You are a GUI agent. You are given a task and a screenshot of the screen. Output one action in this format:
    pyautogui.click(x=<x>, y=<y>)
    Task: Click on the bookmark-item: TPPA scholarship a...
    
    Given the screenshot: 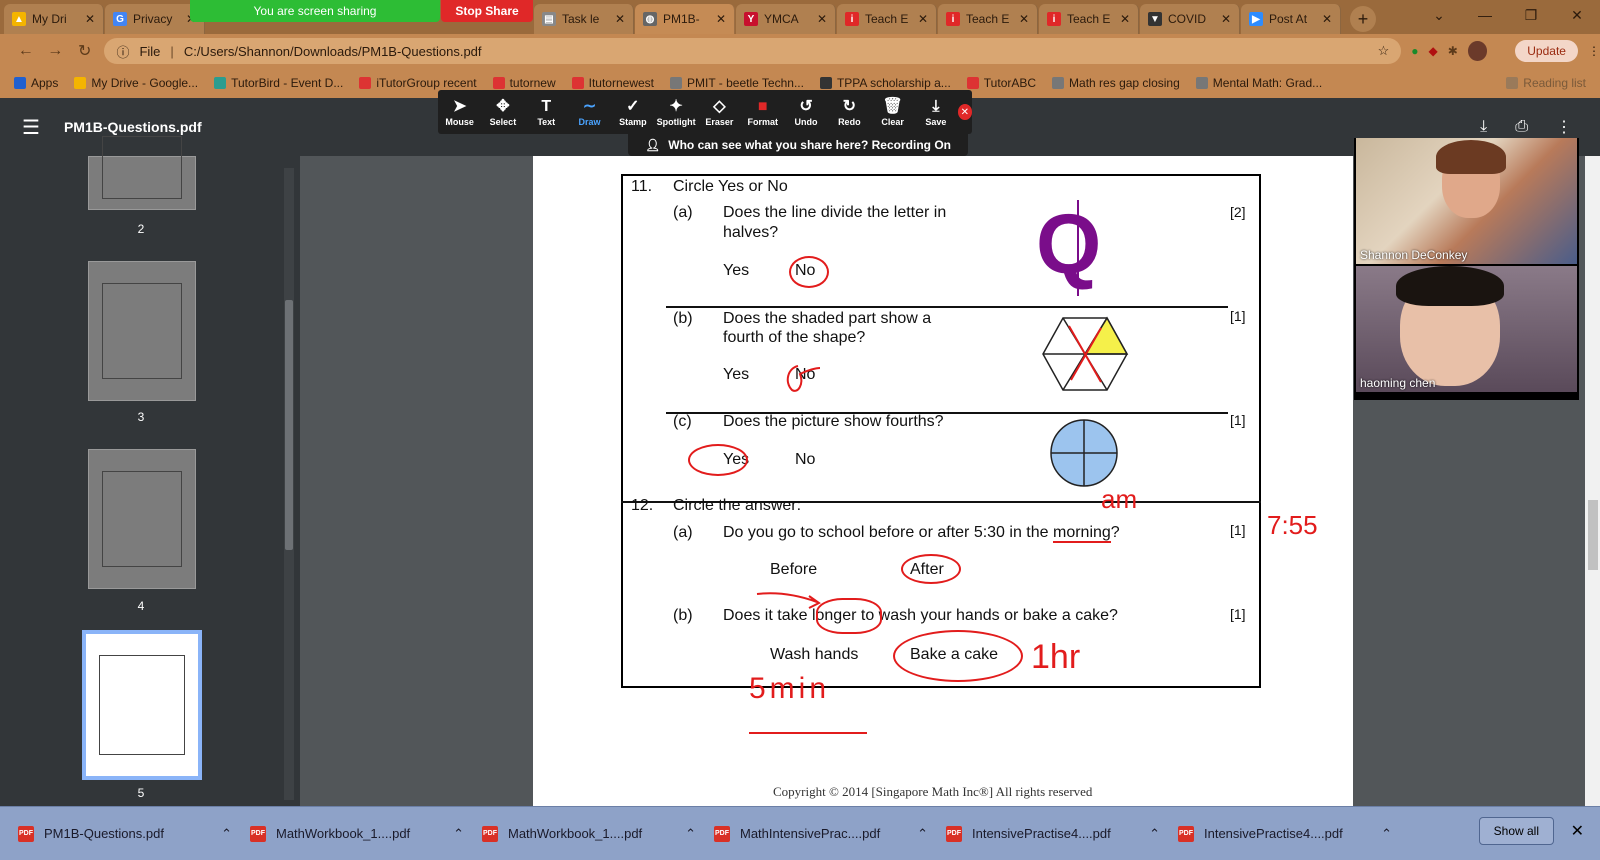 What is the action you would take?
    pyautogui.click(x=885, y=83)
    